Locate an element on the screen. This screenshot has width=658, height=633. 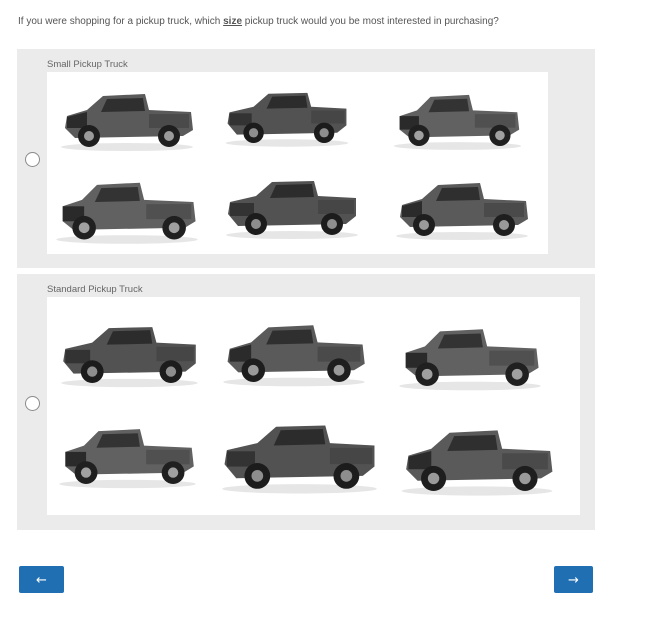
radio-standard-pickup is located at coordinates (32, 403).